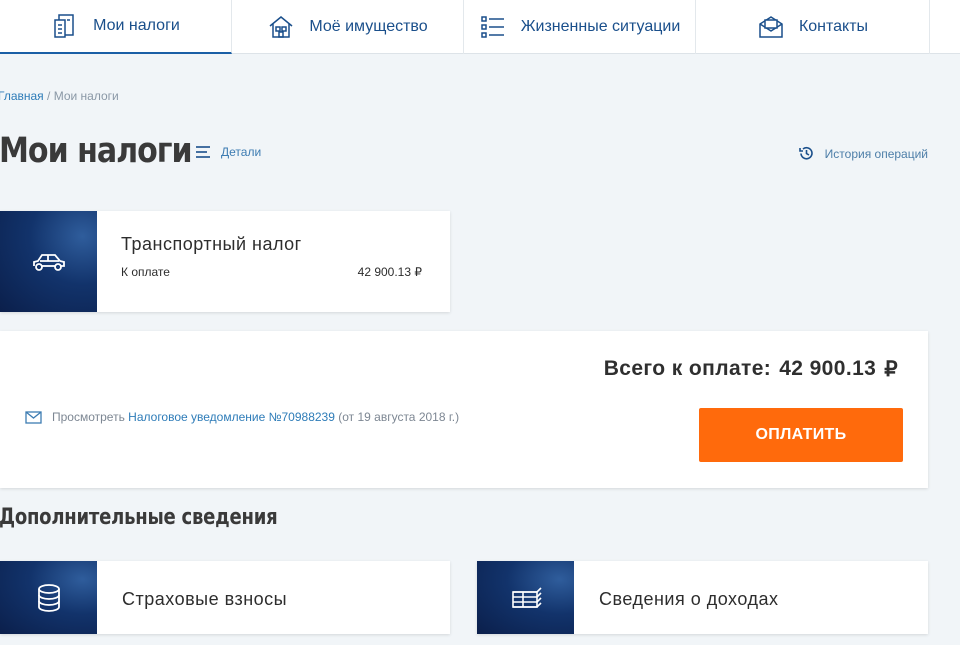  I want to click on history-label: История операций, so click(876, 153).